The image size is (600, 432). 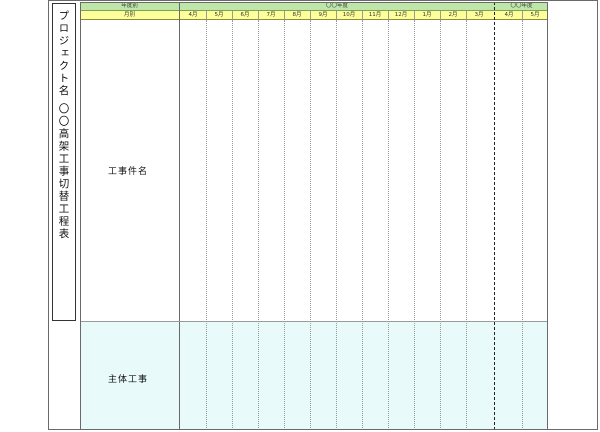 What do you see at coordinates (128, 380) in the screenshot?
I see `row-label-main-work: 主体工事` at bounding box center [128, 380].